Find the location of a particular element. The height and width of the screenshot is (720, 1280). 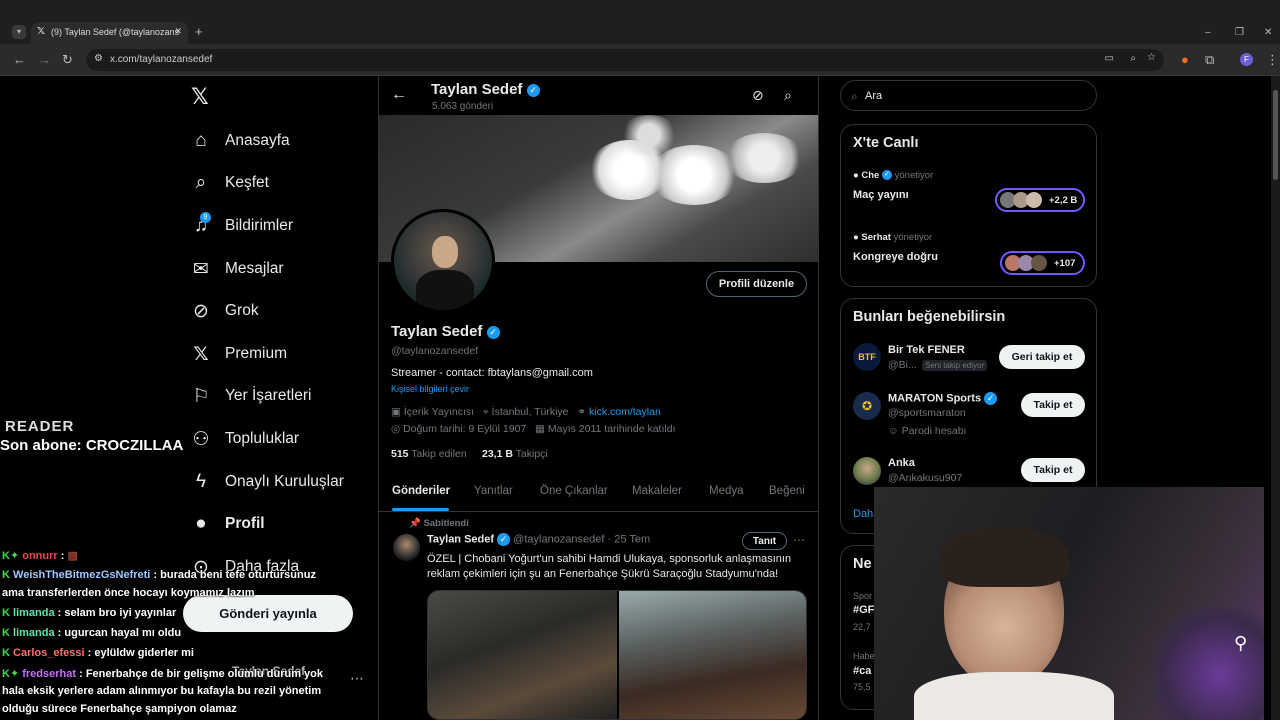

zoom-icon: ⌕ is located at coordinates (1133, 58).